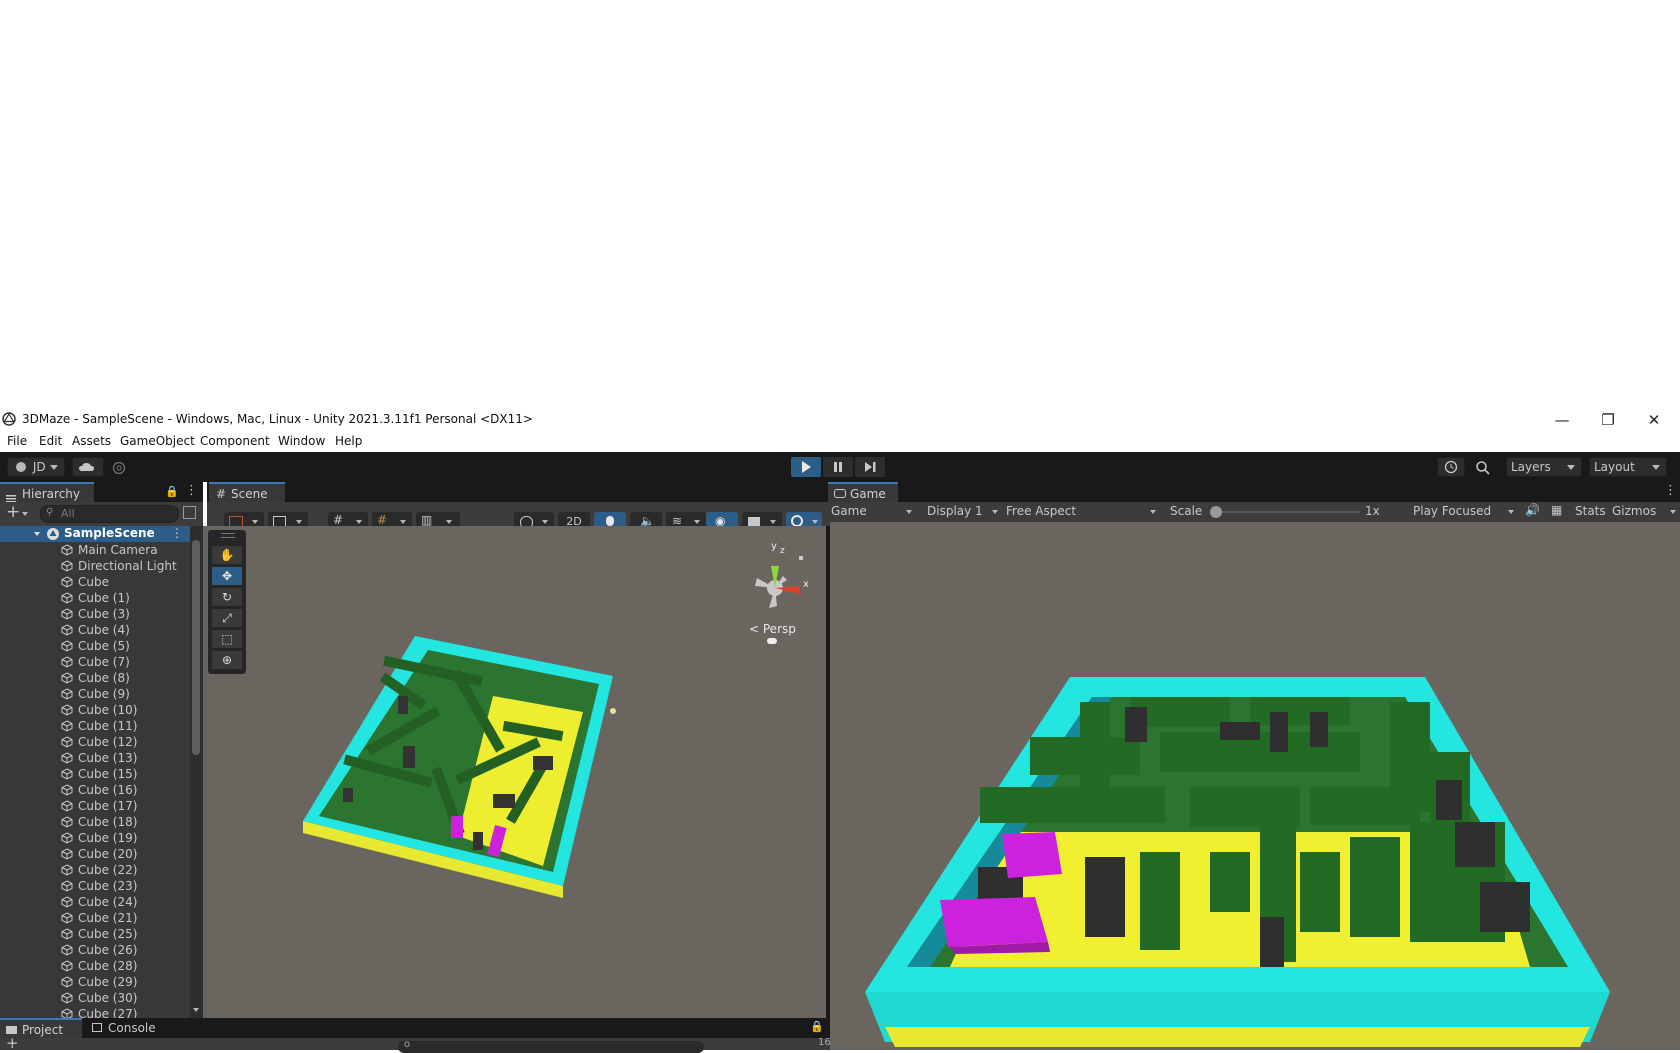  Describe the element at coordinates (95, 582) in the screenshot. I see `hierarchy-item: Cube` at that location.